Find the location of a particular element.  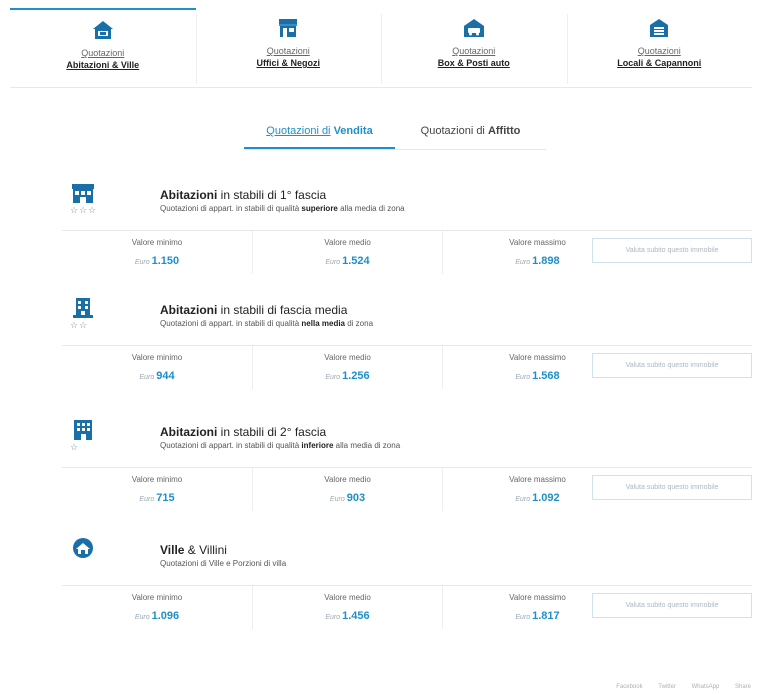

section-title-rest: in stabili di fascia media is located at coordinates (282, 310).